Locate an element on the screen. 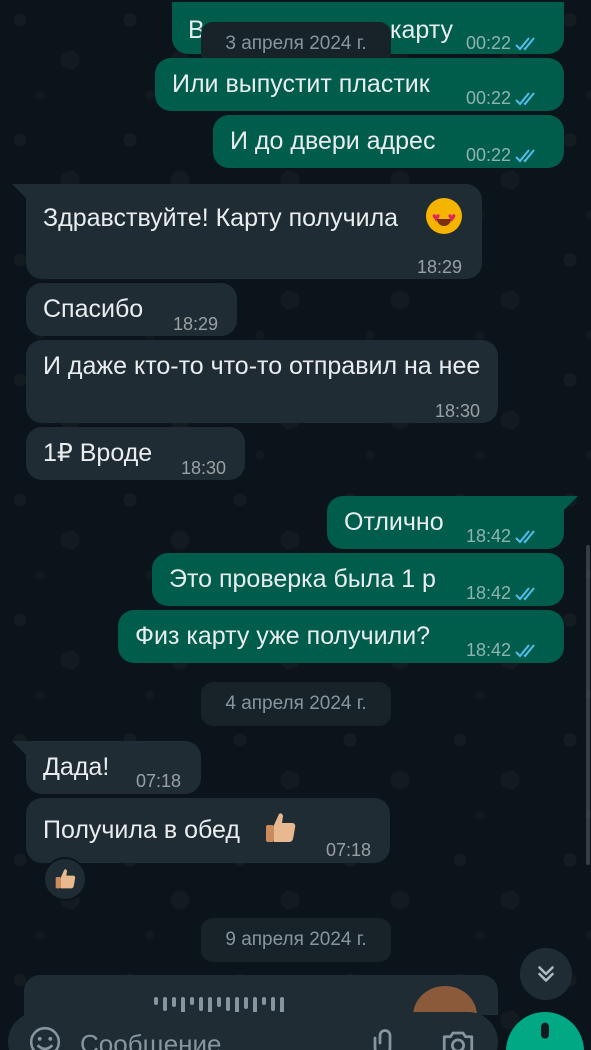 This screenshot has width=591, height=1050. scrollbar is located at coordinates (588, 705).